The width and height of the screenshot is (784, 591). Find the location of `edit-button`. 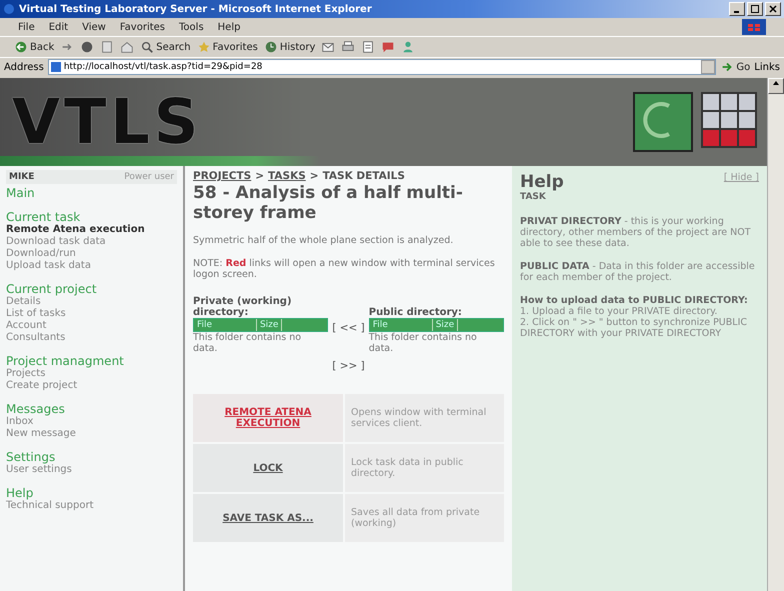

edit-button is located at coordinates (368, 47).